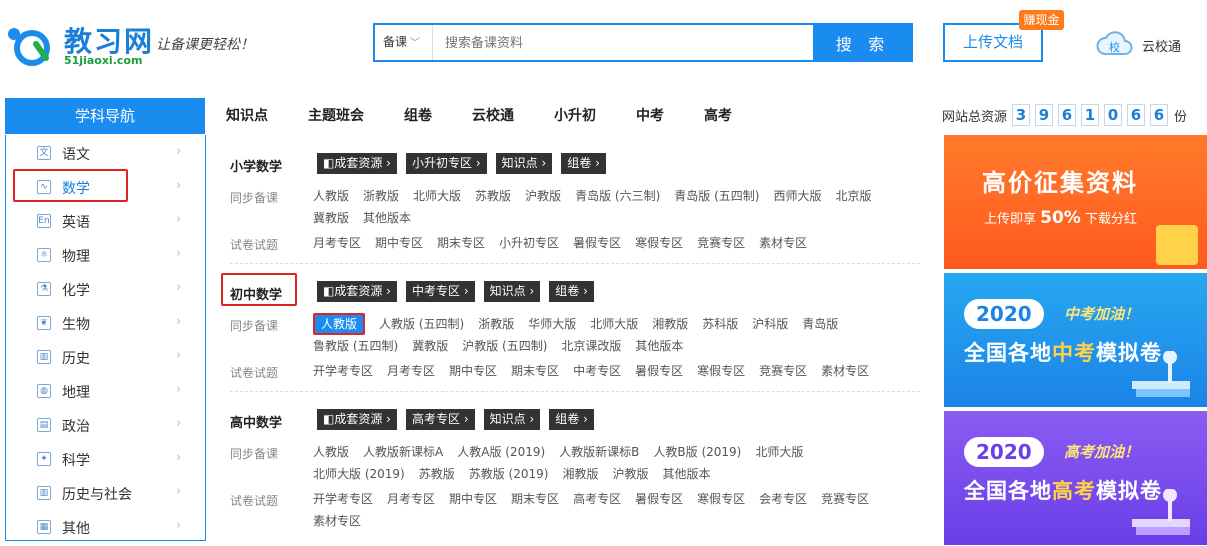 The height and width of the screenshot is (546, 1207). I want to click on tab-knowledge: 知识点, so click(247, 116).